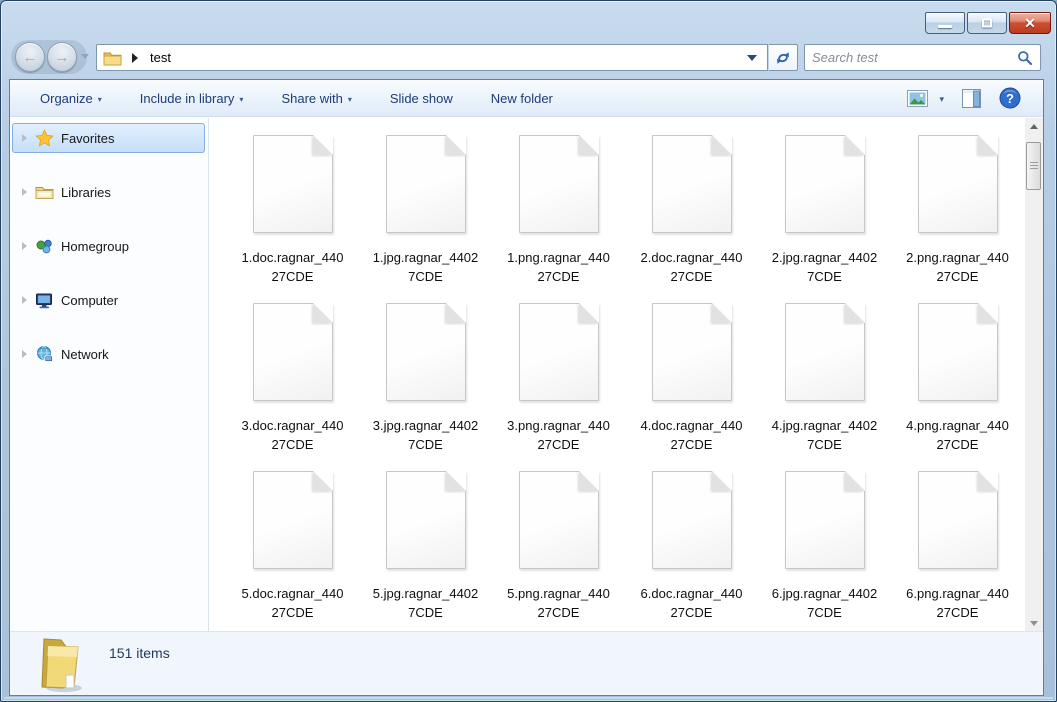 The image size is (1057, 702). What do you see at coordinates (425, 267) in the screenshot?
I see `file-name-label: 1.jpg.ragnar_4402 7CDE` at bounding box center [425, 267].